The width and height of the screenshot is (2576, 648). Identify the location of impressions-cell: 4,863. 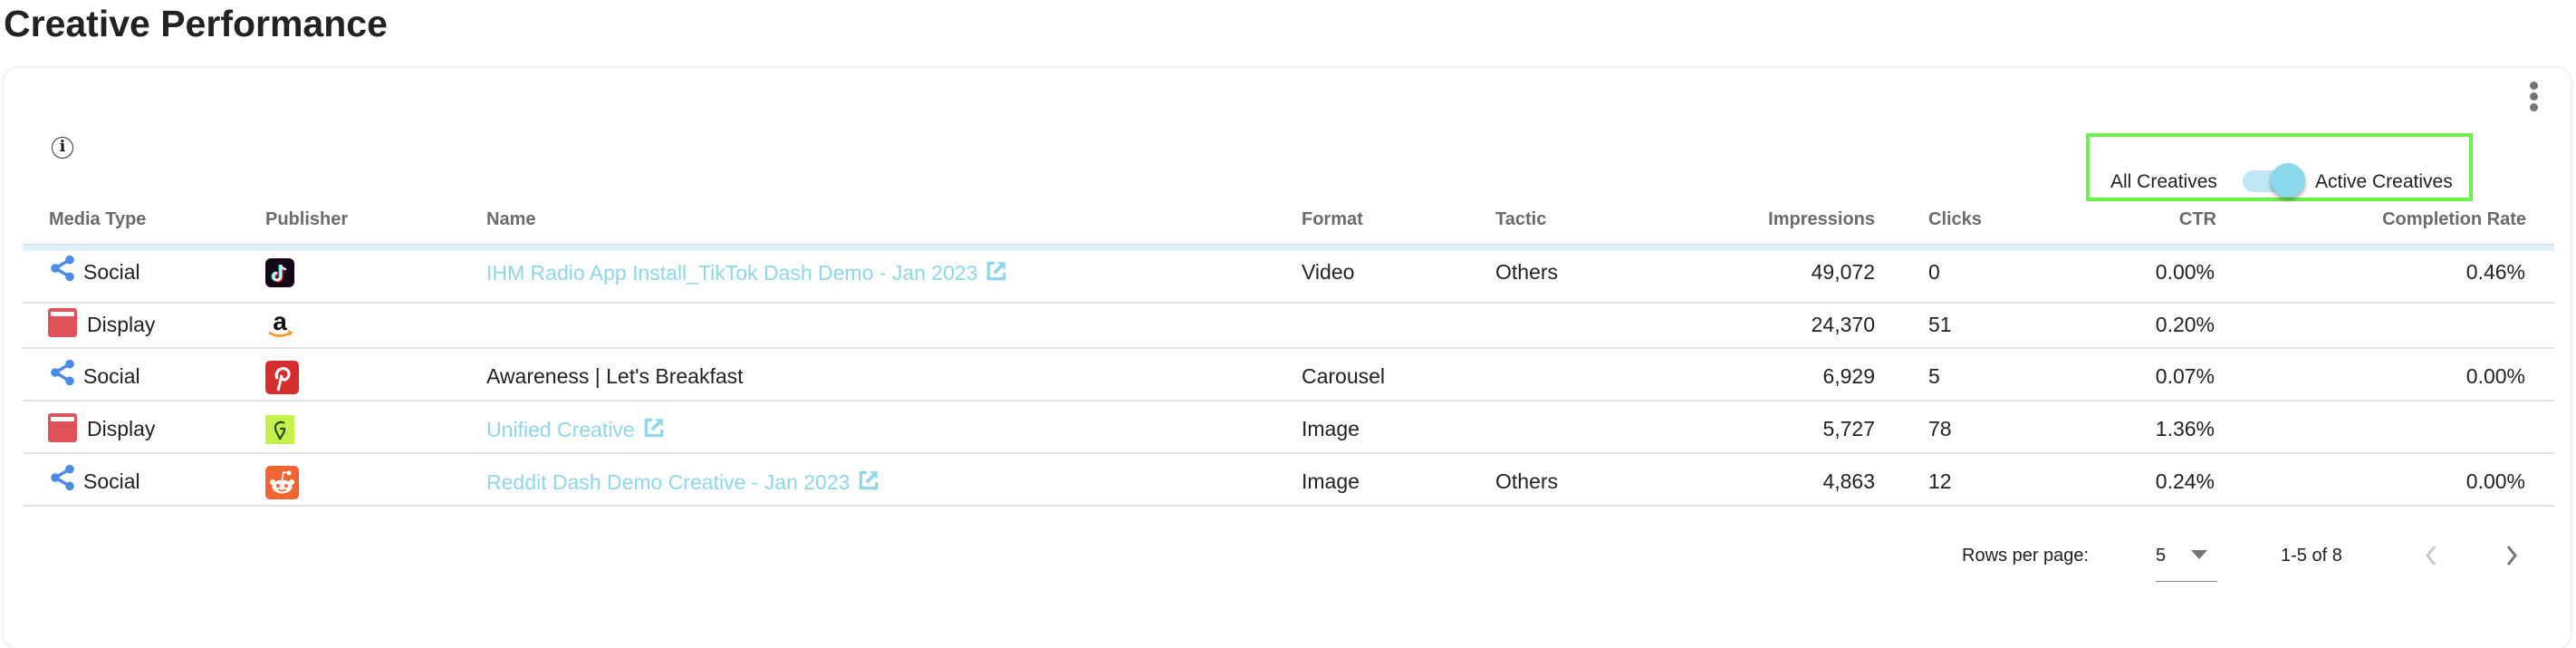
(1848, 481).